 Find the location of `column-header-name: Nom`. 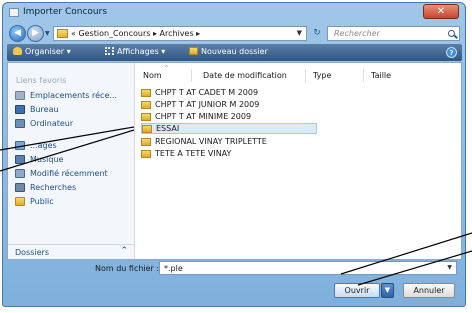

column-header-name: Nom is located at coordinates (152, 75).